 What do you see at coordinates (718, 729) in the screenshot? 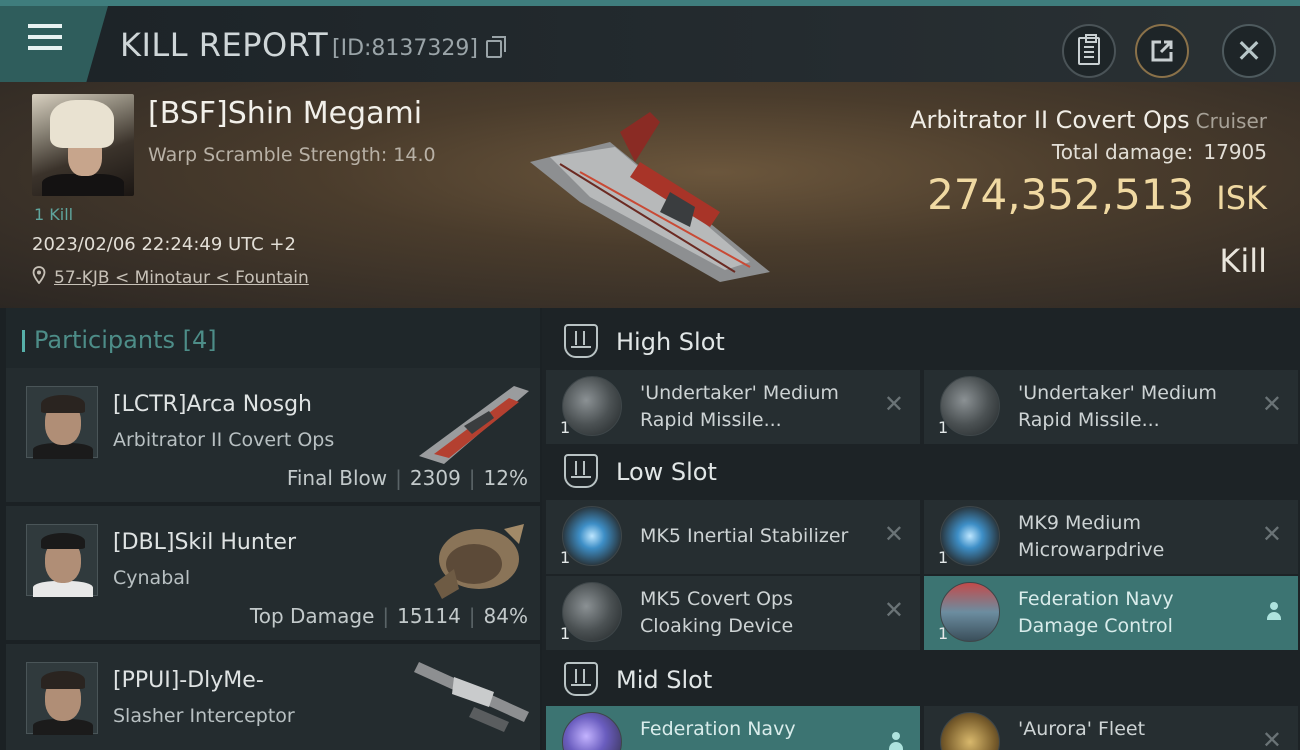
I see `module-name: Federation Navy` at bounding box center [718, 729].